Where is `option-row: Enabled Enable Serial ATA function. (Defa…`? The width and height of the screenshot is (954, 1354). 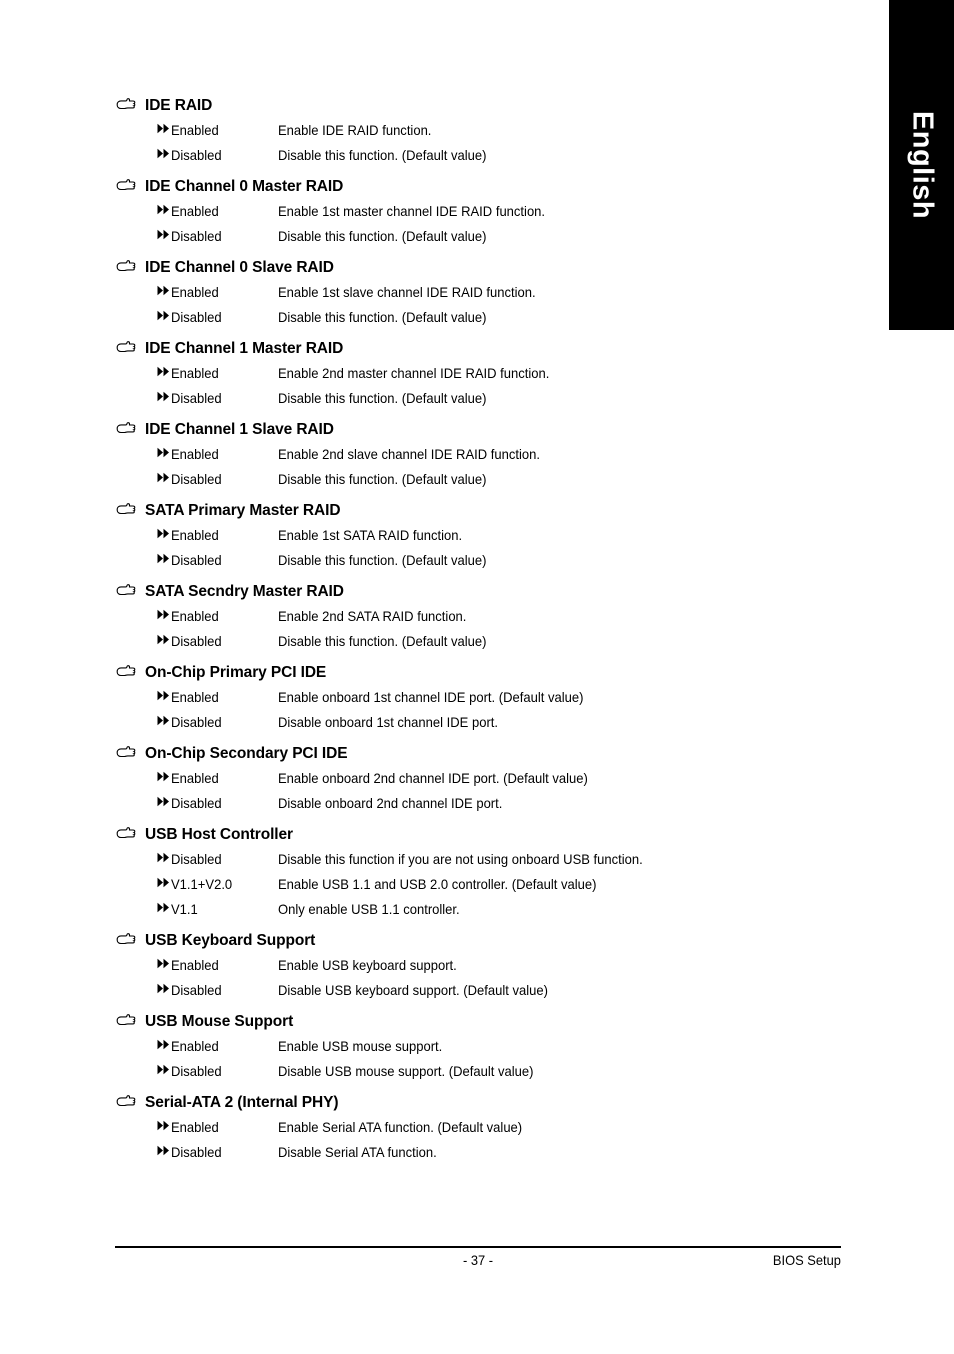
option-row: Enabled Enable Serial ATA function. (Defa… is located at coordinates (485, 1131).